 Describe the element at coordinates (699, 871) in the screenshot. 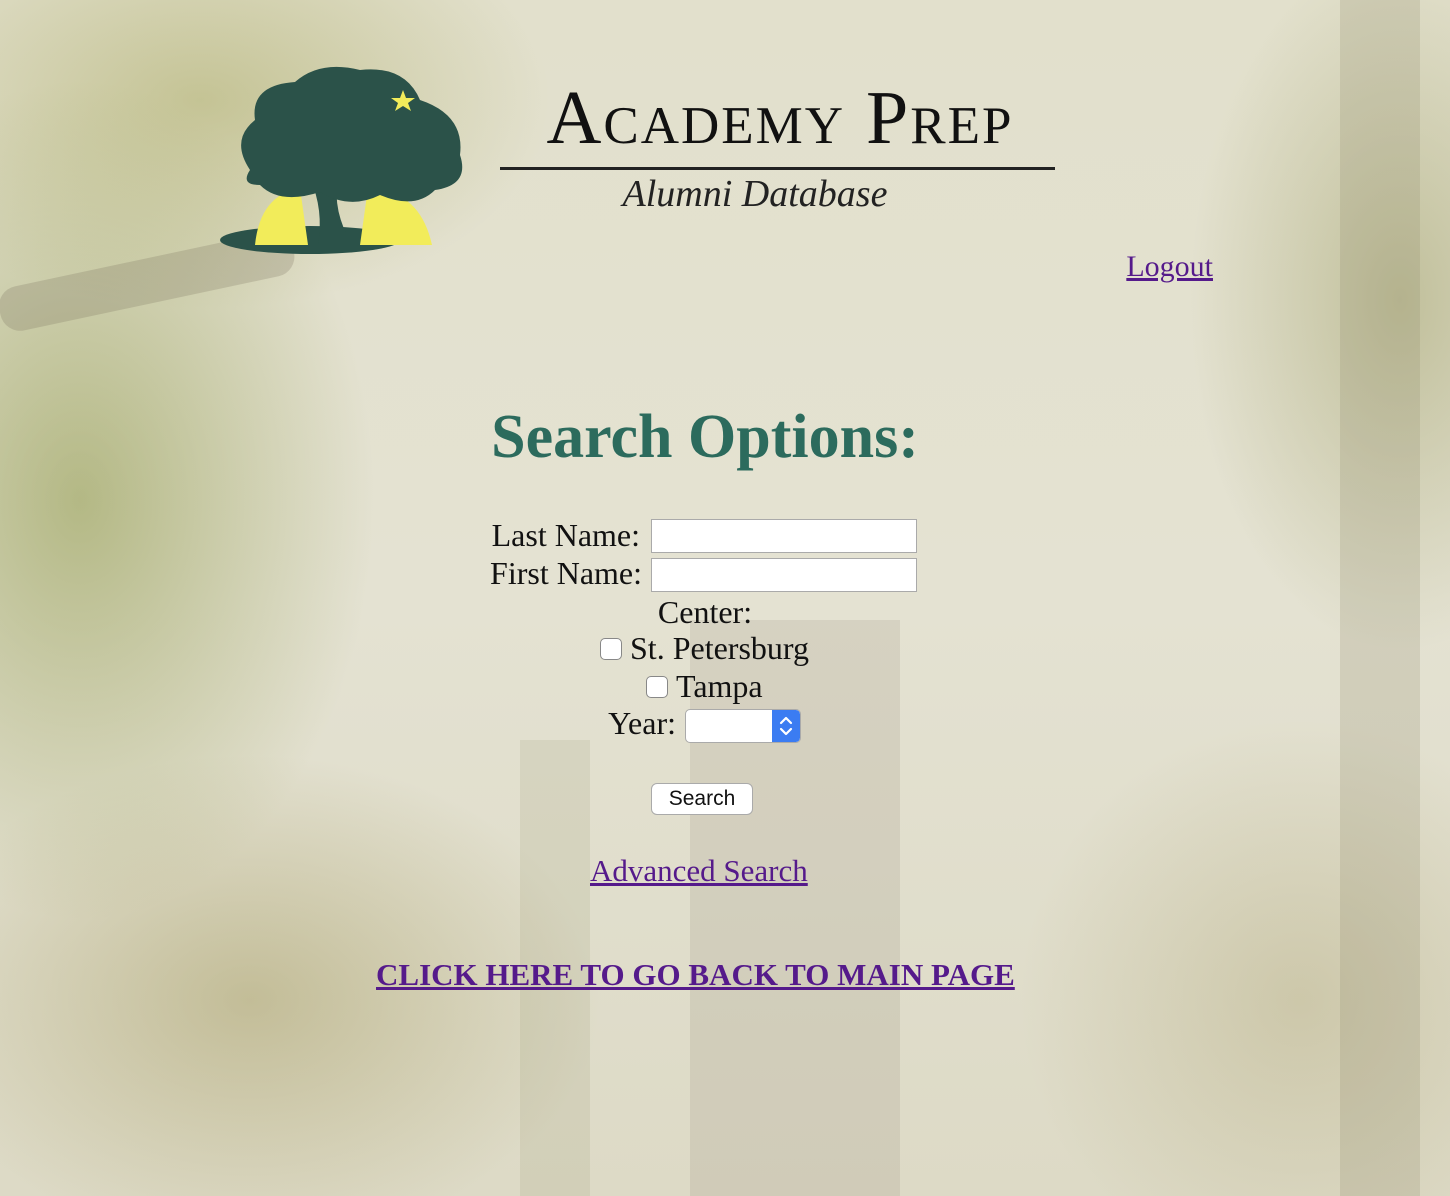

I see `advanced-search-link: Advanced Search` at that location.